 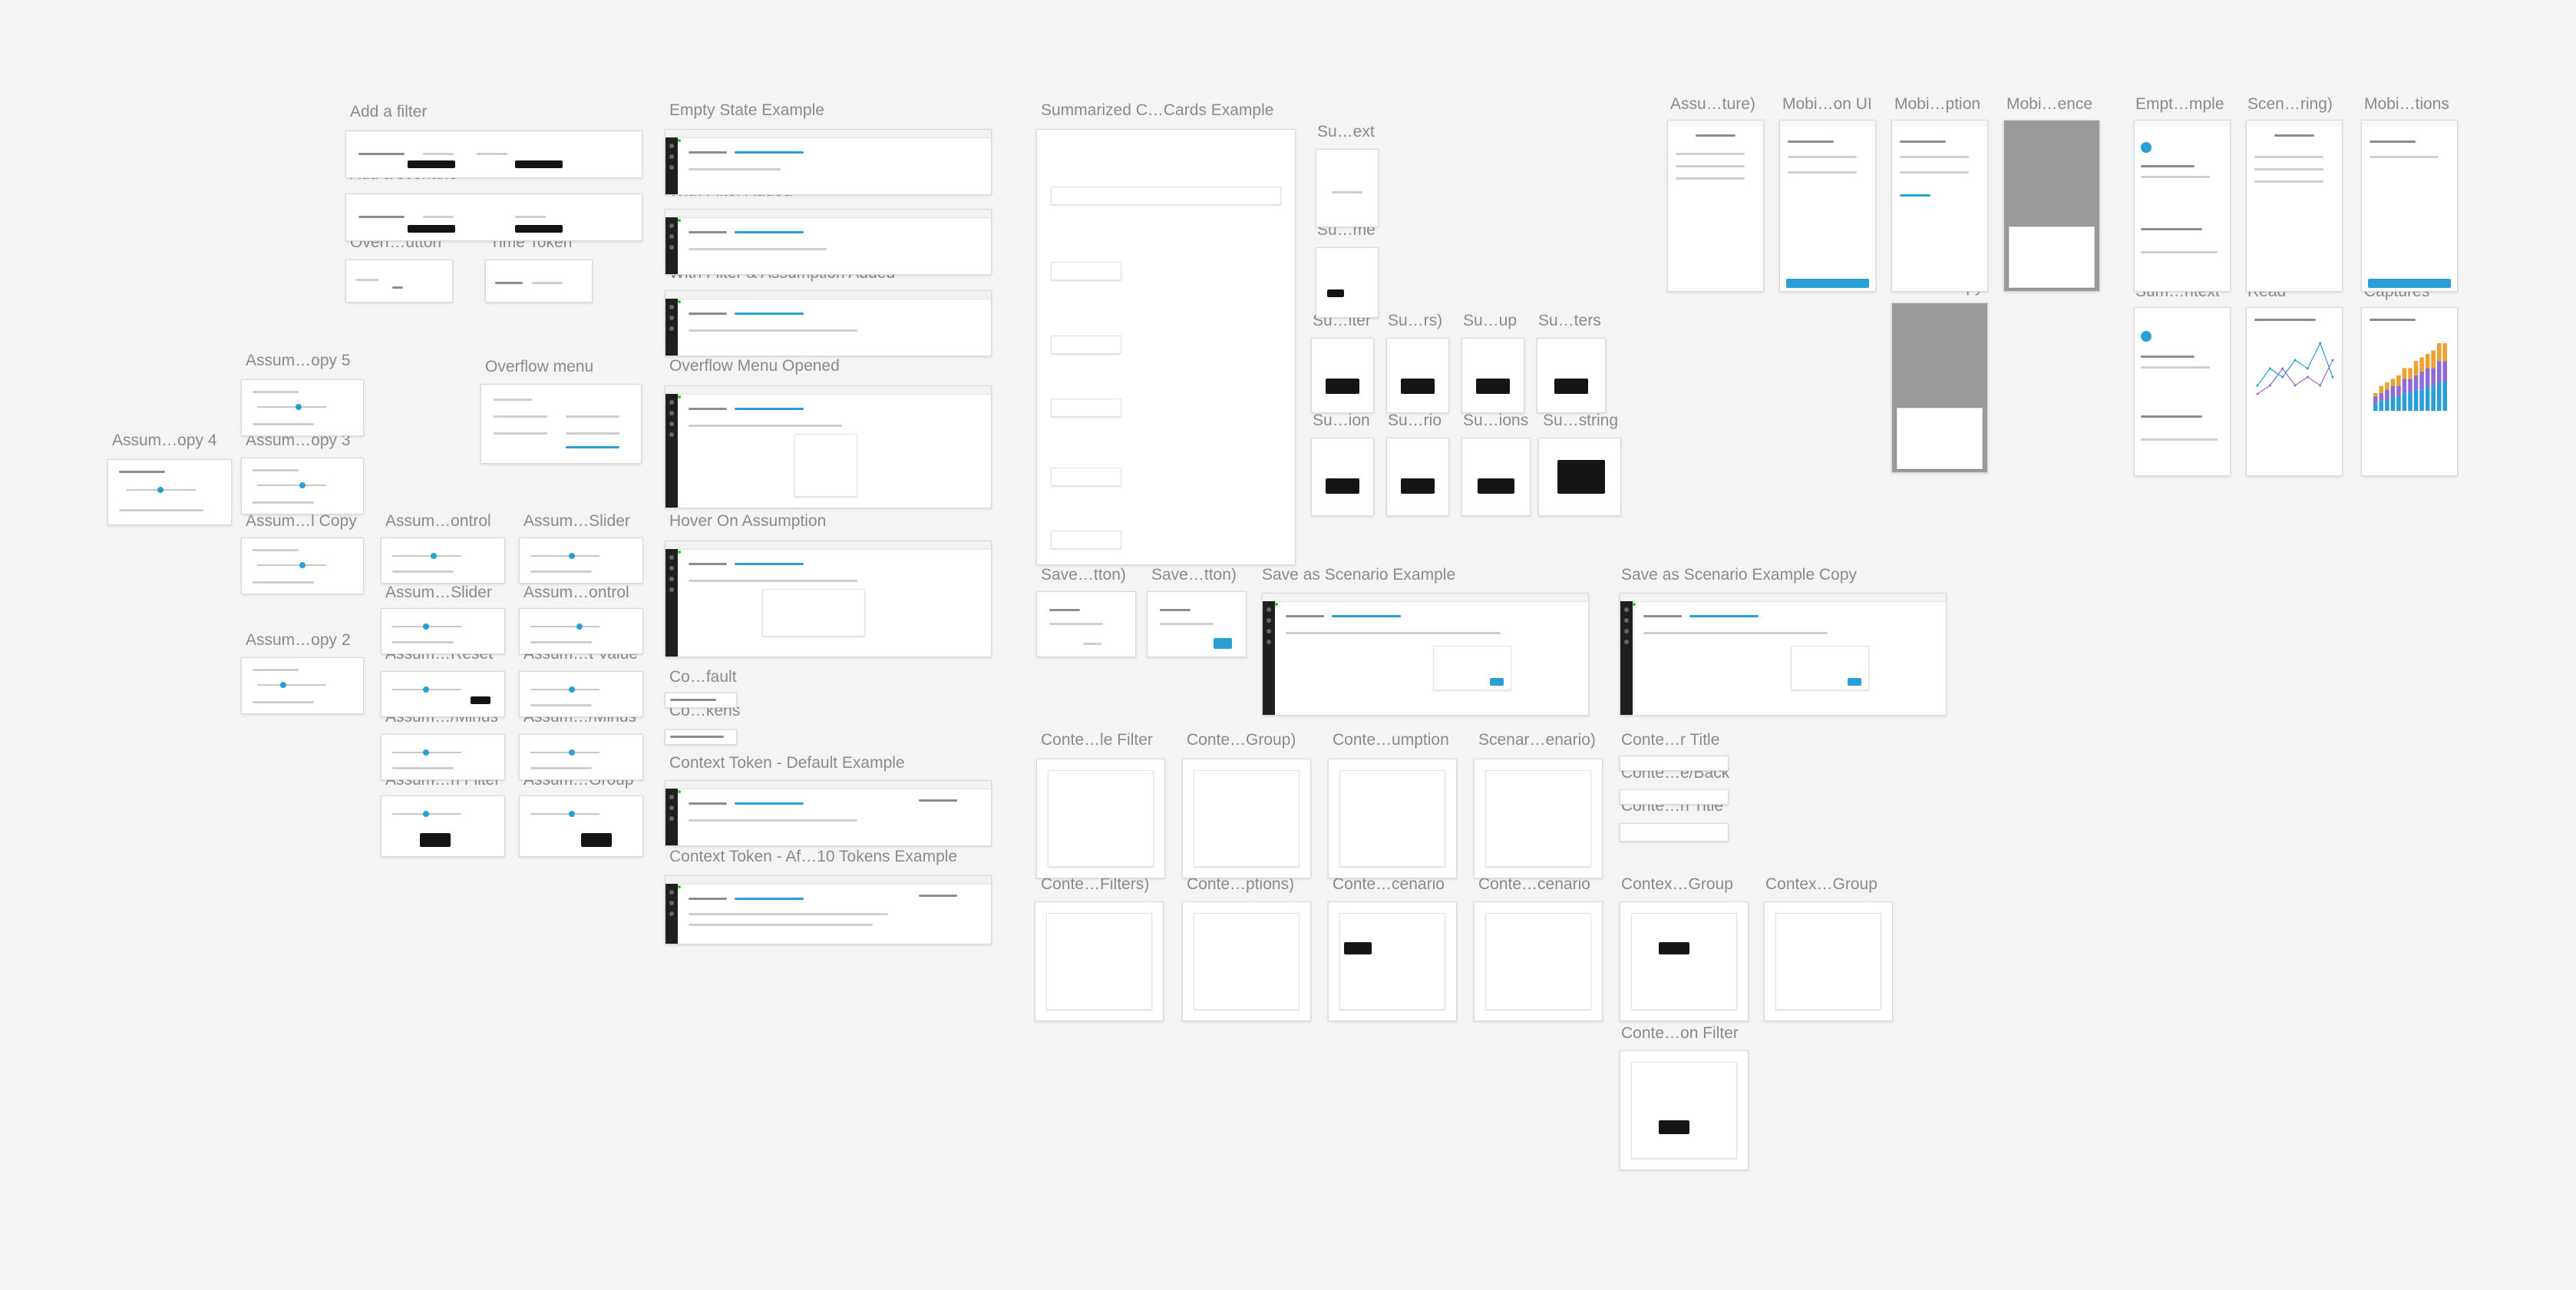 I want to click on mobile-copy-artboard, so click(x=1940, y=388).